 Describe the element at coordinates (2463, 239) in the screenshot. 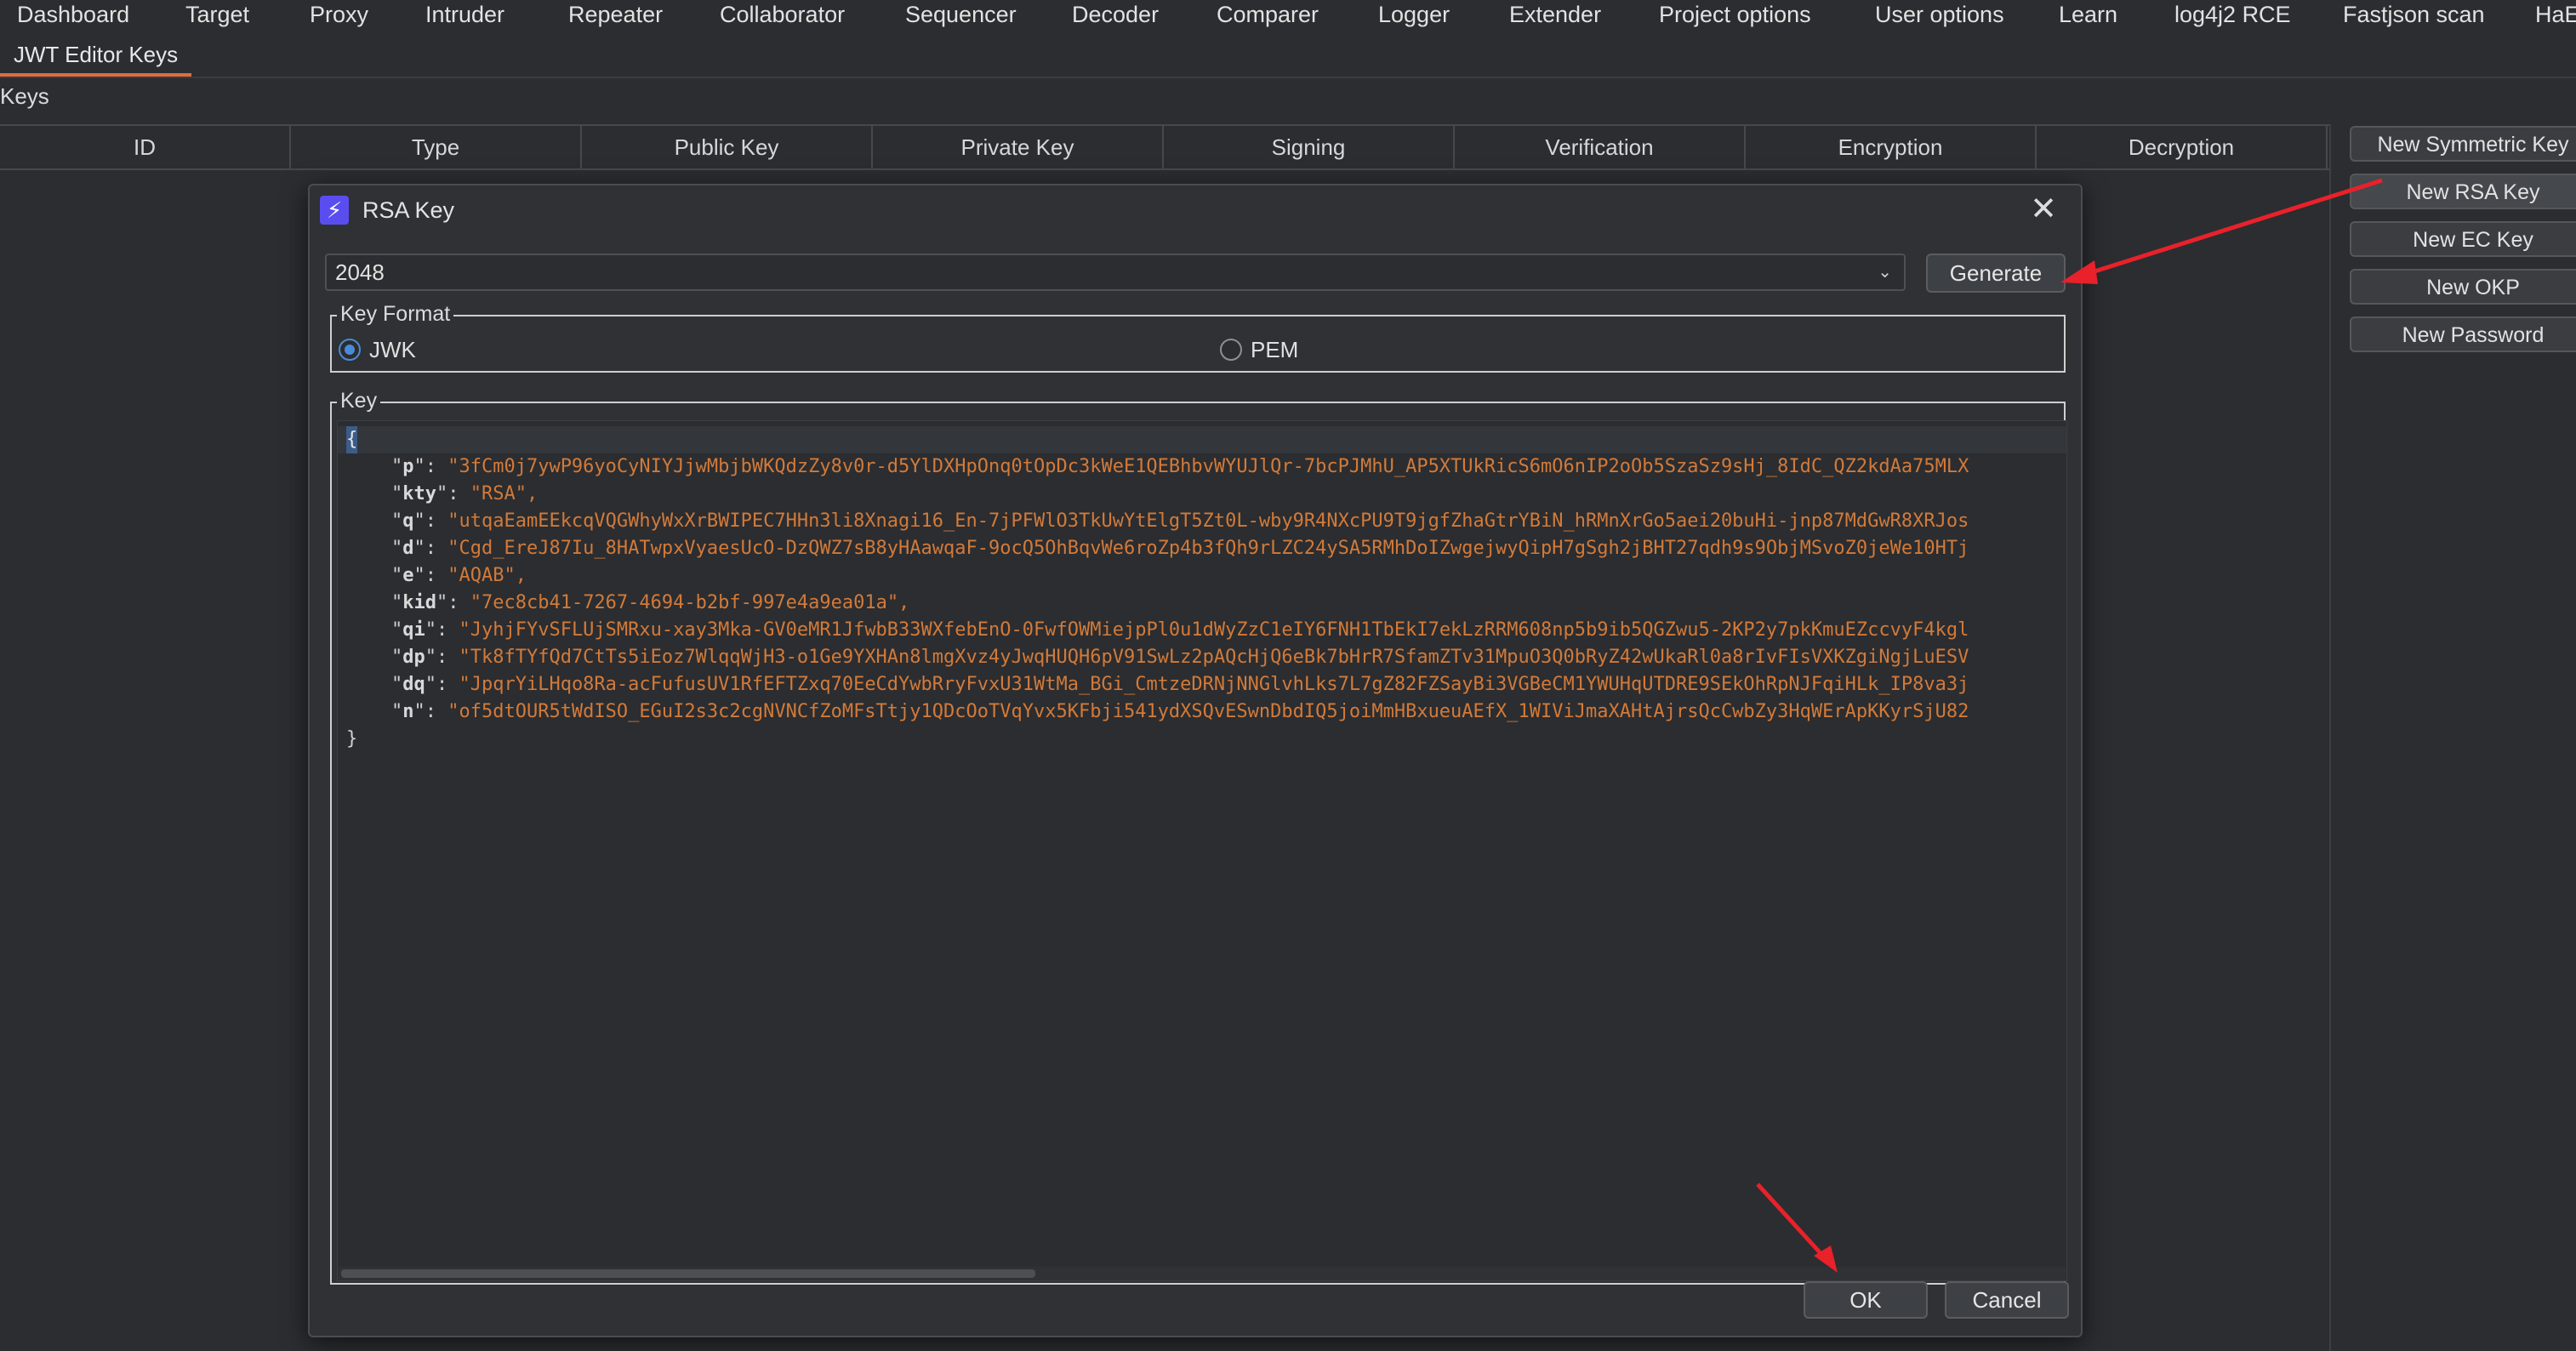

I see `new-ec-key-button: New EC Key` at that location.